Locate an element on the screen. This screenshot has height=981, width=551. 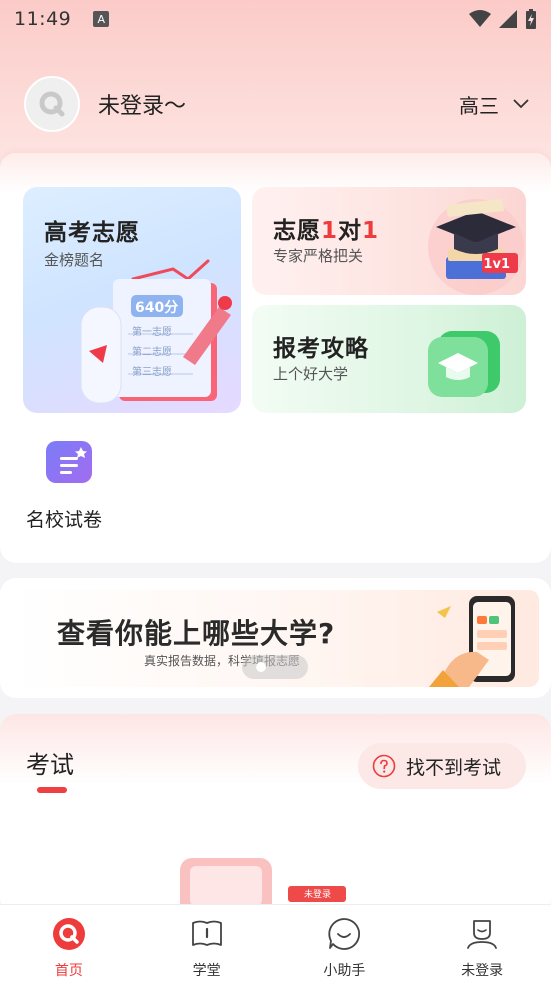
battery-icon is located at coordinates (531, 19).